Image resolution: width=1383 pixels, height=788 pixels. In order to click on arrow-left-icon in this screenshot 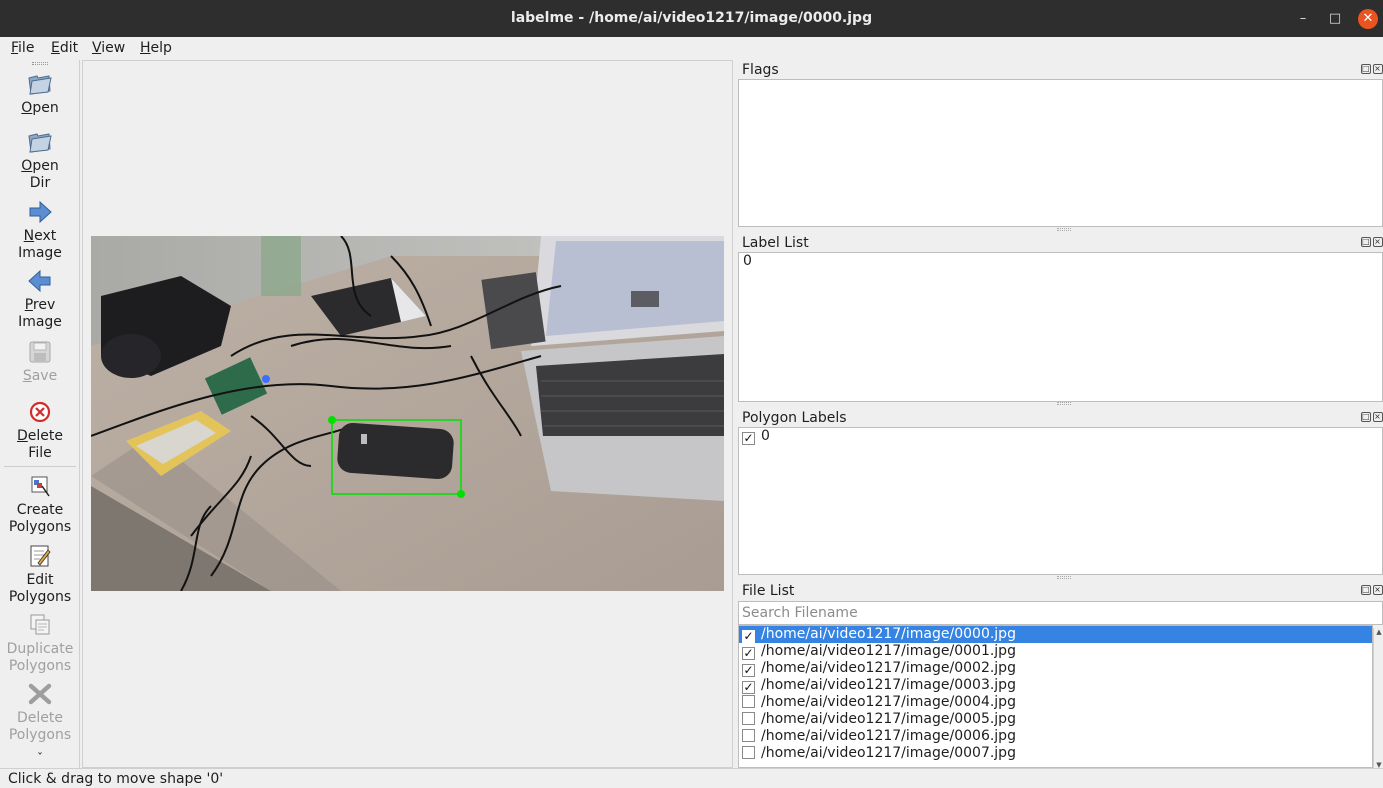, I will do `click(39, 281)`.